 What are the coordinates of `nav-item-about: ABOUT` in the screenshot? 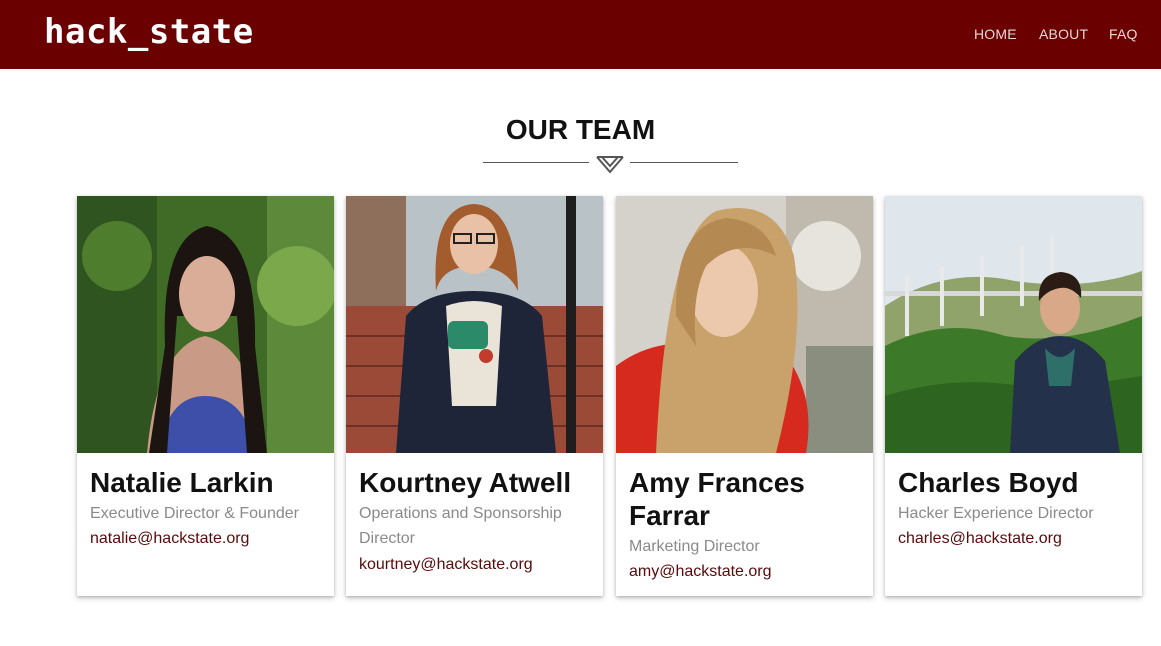 It's located at (1063, 34).